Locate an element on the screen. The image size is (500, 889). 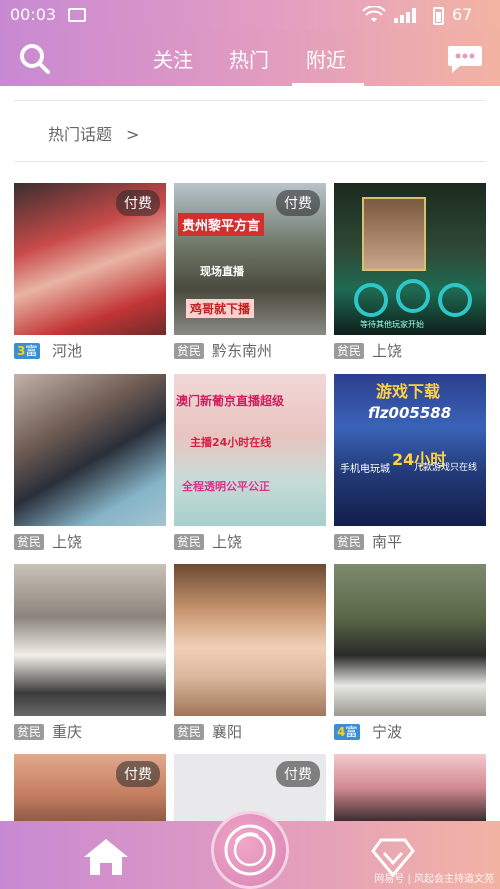
search-icon is located at coordinates (35, 59).